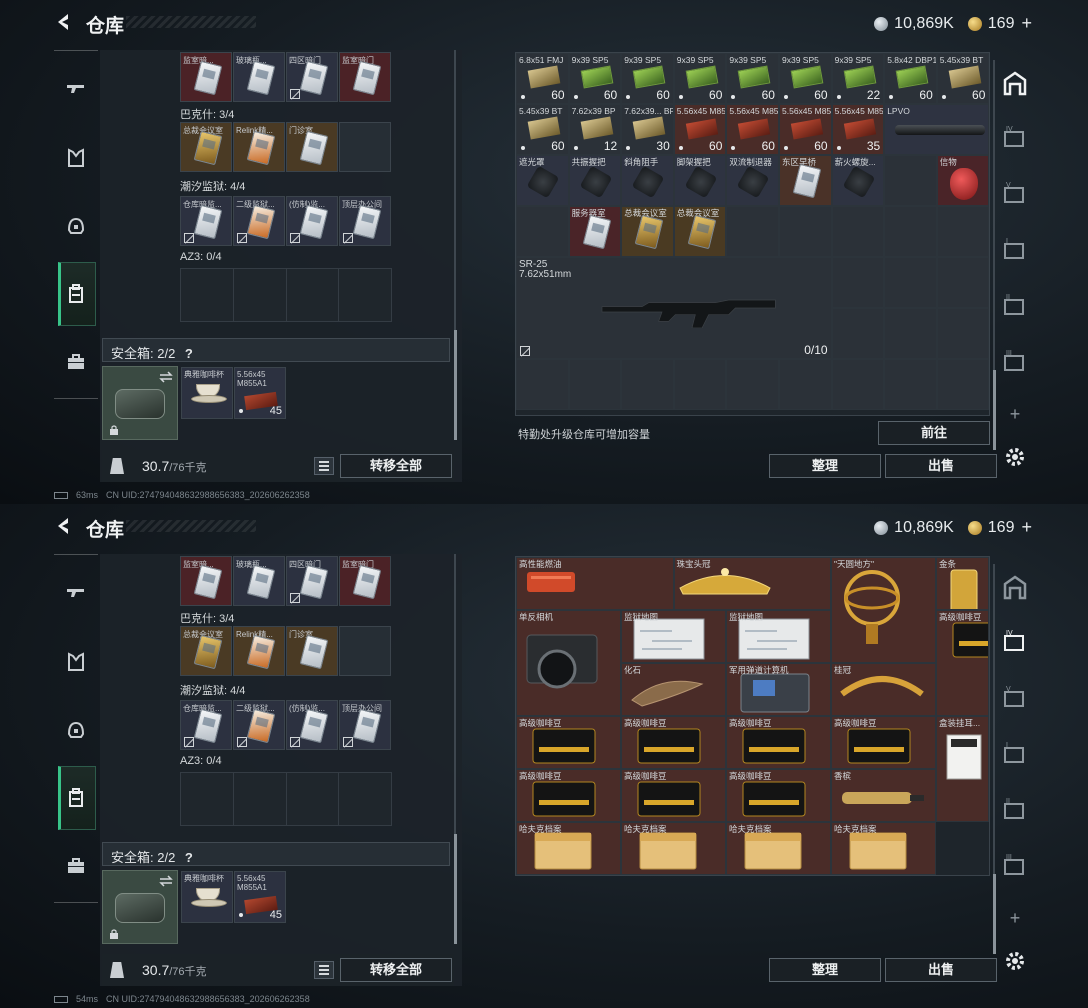 Image resolution: width=1088 pixels, height=1008 pixels. Describe the element at coordinates (1015, 139) in the screenshot. I see `stash-tab-4-icon: IV` at that location.